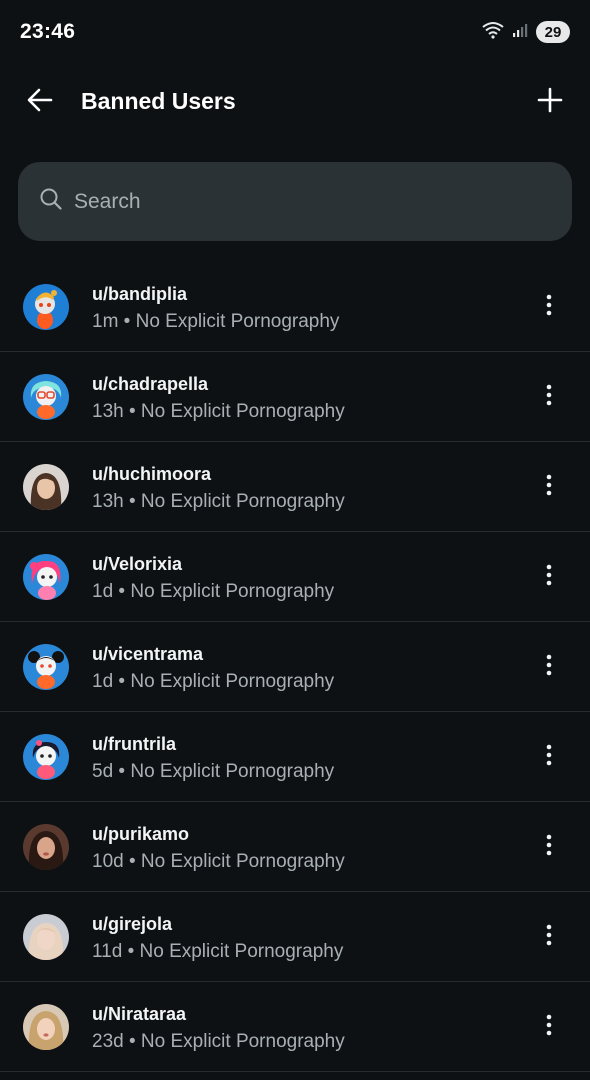  What do you see at coordinates (295, 102) in the screenshot?
I see `app-header: Banned Users` at bounding box center [295, 102].